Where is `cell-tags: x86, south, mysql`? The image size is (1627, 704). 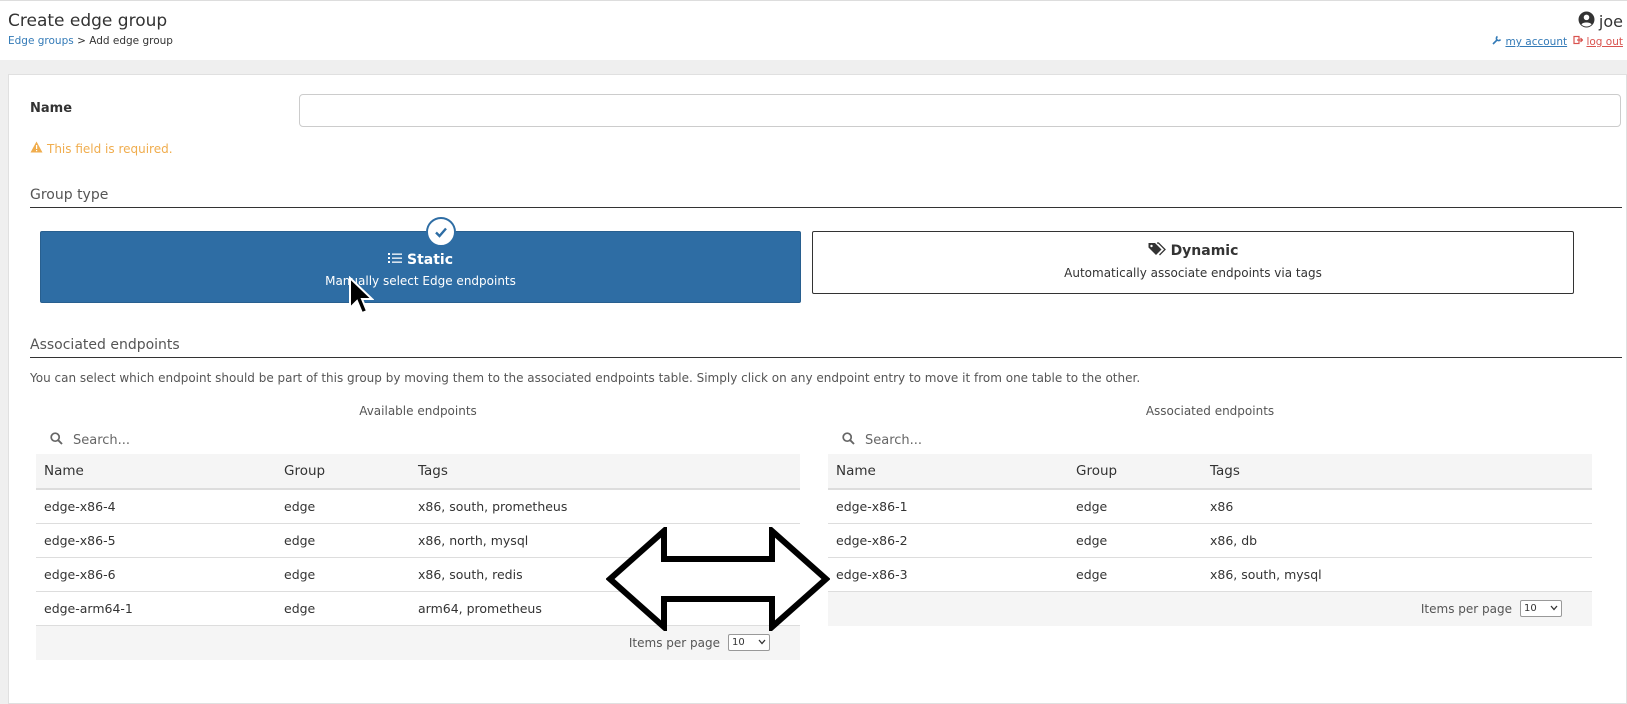 cell-tags: x86, south, mysql is located at coordinates (1397, 574).